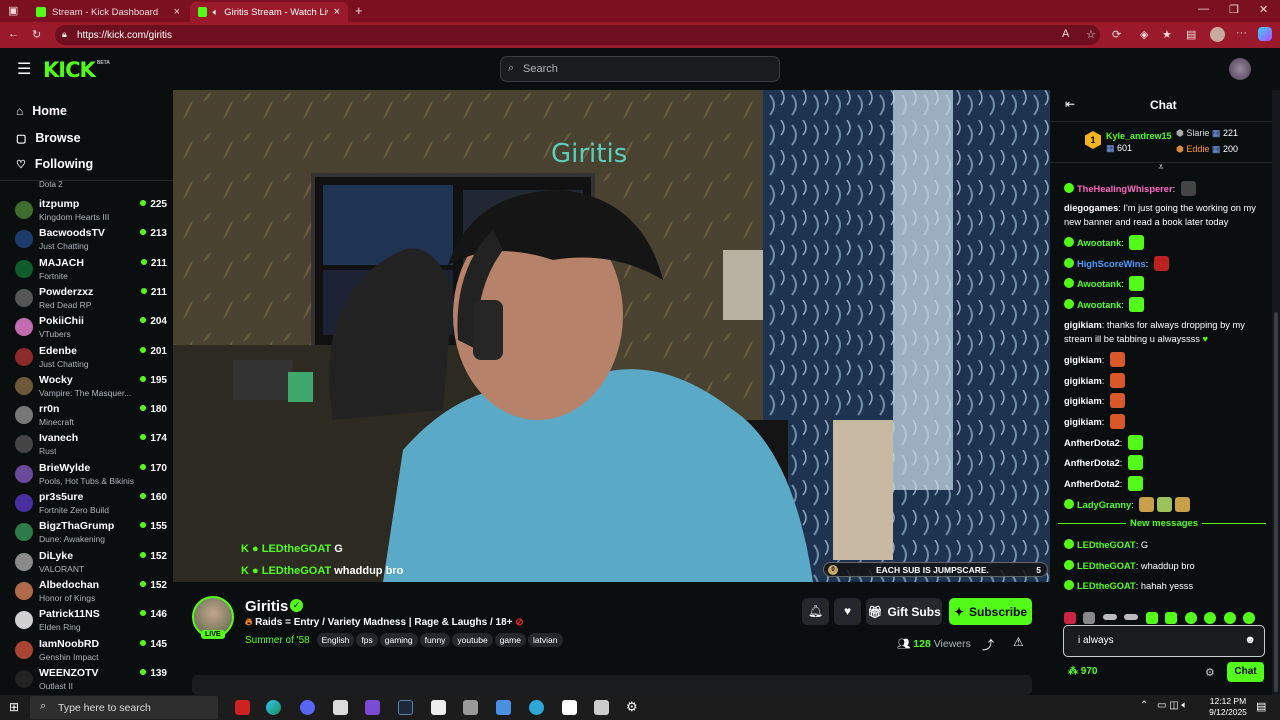 This screenshot has width=1280, height=720. What do you see at coordinates (904, 611) in the screenshot?
I see `gift-subs-button: 🎁︎ Gift Subs` at bounding box center [904, 611].